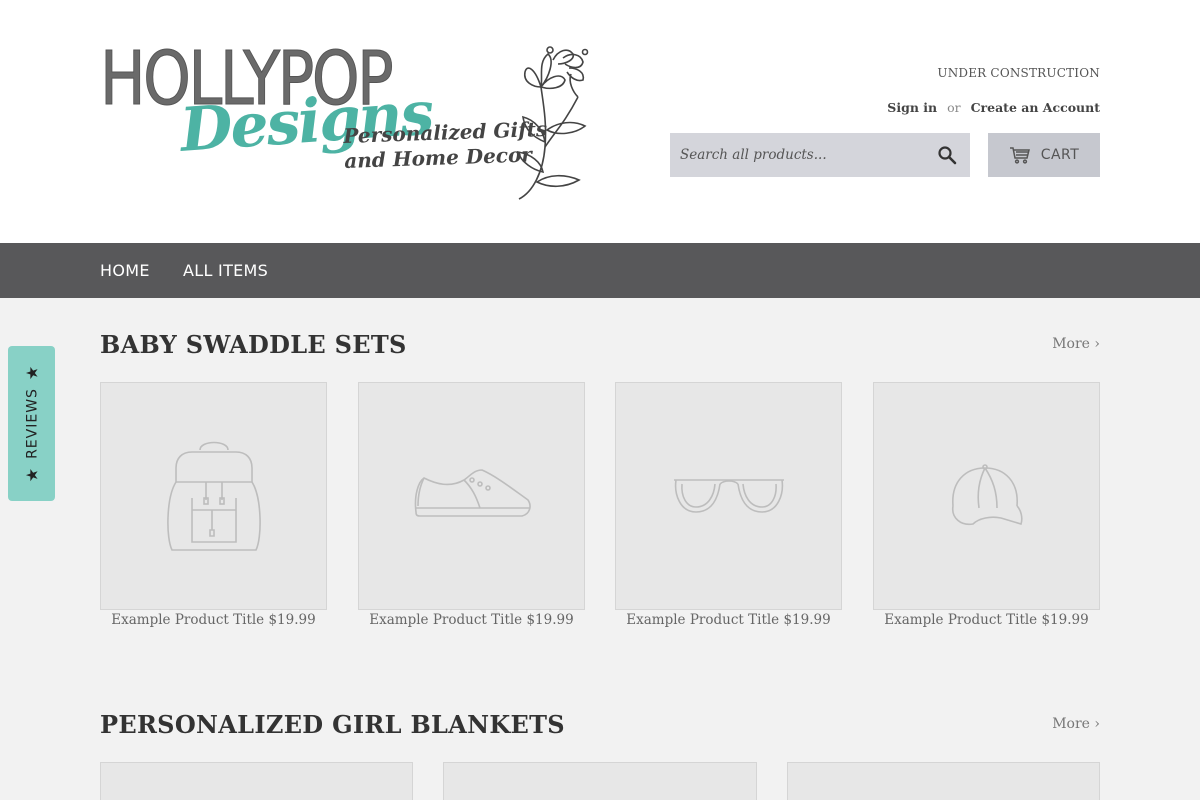  I want to click on account-links: Sign in or Create an Account, so click(993, 107).